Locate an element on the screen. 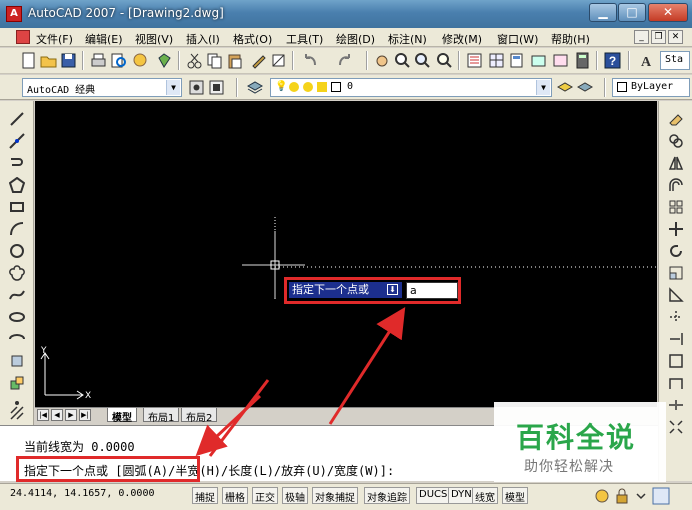 The height and width of the screenshot is (510, 692). open-icon is located at coordinates (48, 60).